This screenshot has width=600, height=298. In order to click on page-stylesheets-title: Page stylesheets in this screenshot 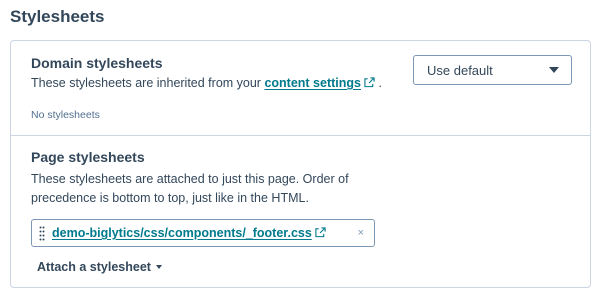, I will do `click(88, 157)`.